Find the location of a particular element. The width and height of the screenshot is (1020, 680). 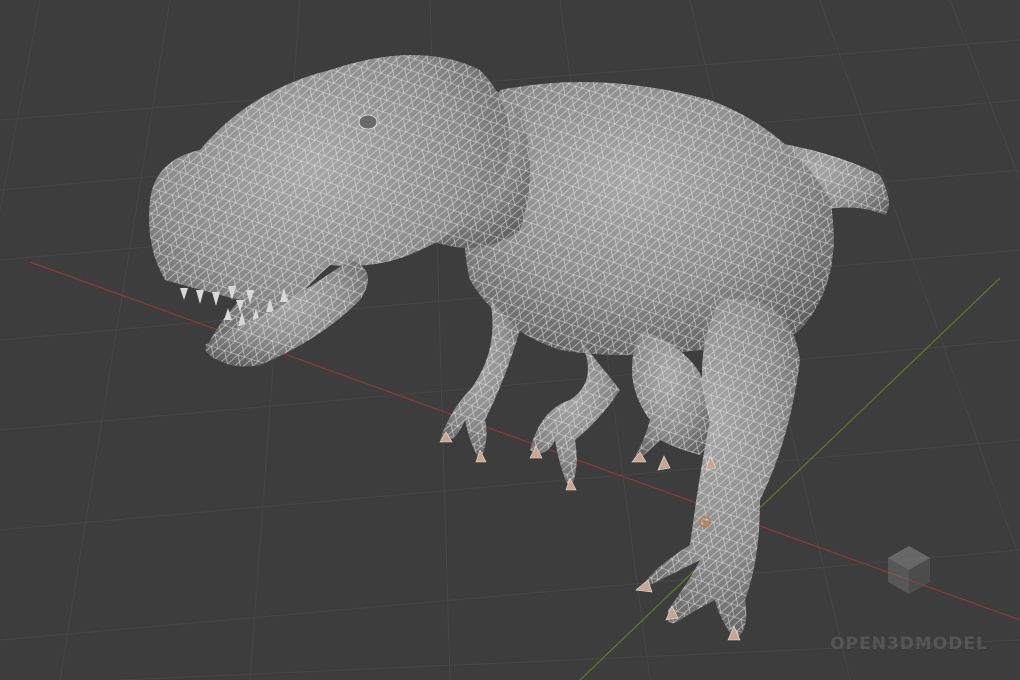

eye is located at coordinates (368, 122).